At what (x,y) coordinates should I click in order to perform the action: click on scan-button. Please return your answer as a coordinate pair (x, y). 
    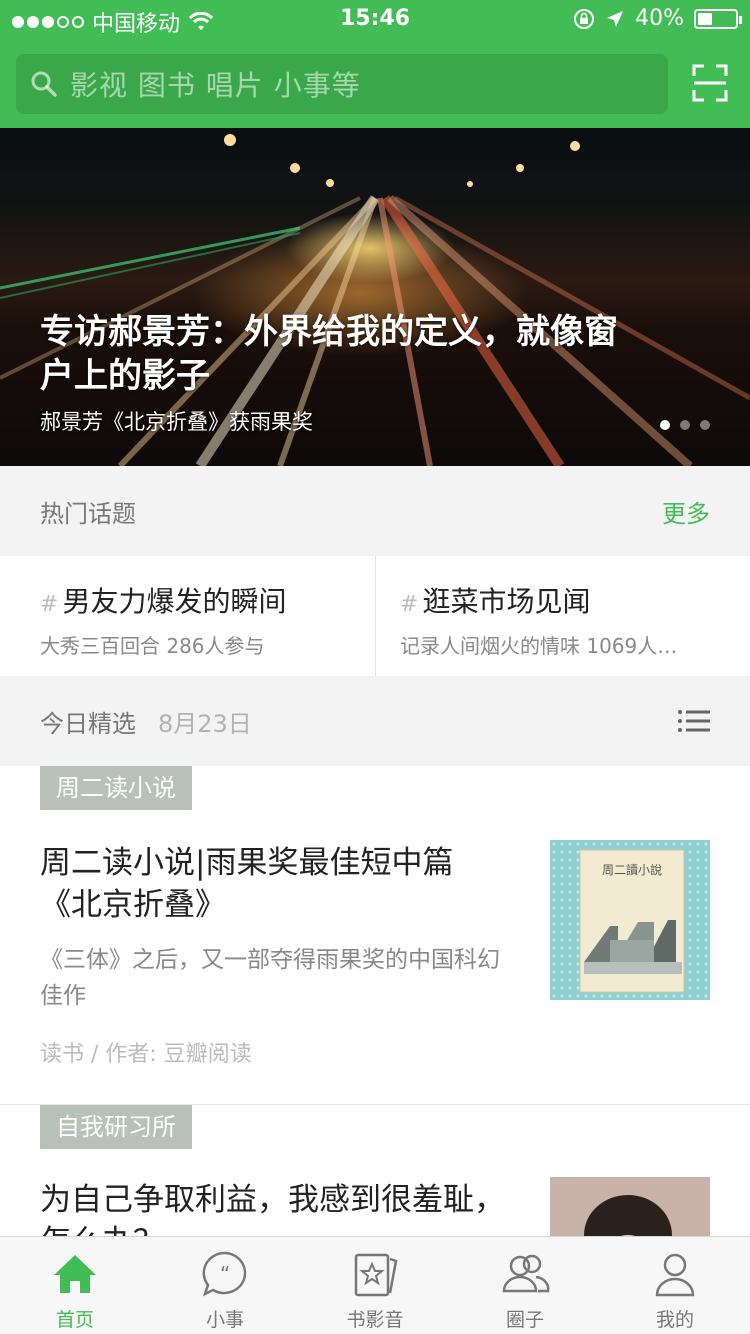
    Looking at the image, I should click on (710, 83).